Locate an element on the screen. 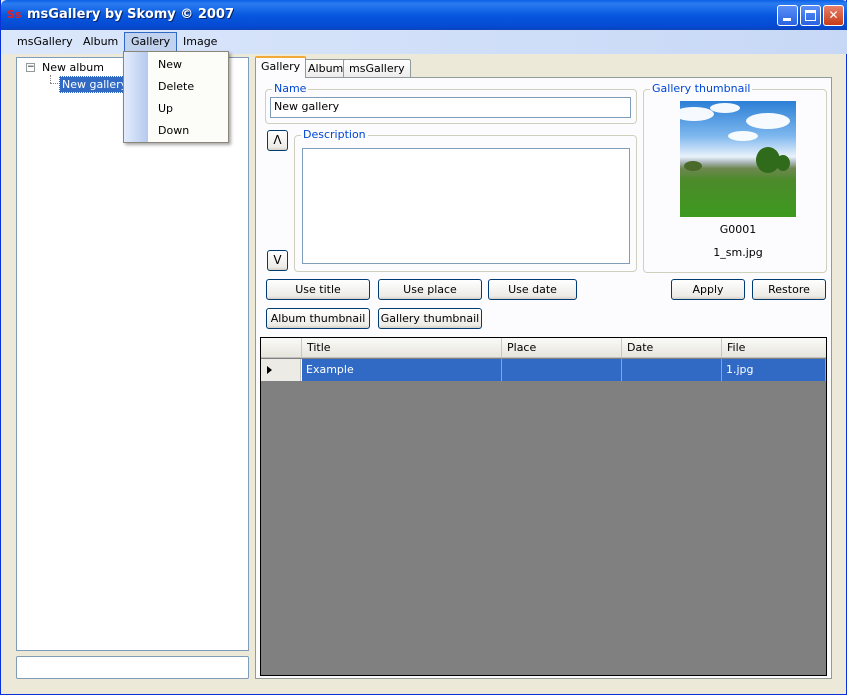 This screenshot has height=695, width=847. menu-icon-strip is located at coordinates (136, 97).